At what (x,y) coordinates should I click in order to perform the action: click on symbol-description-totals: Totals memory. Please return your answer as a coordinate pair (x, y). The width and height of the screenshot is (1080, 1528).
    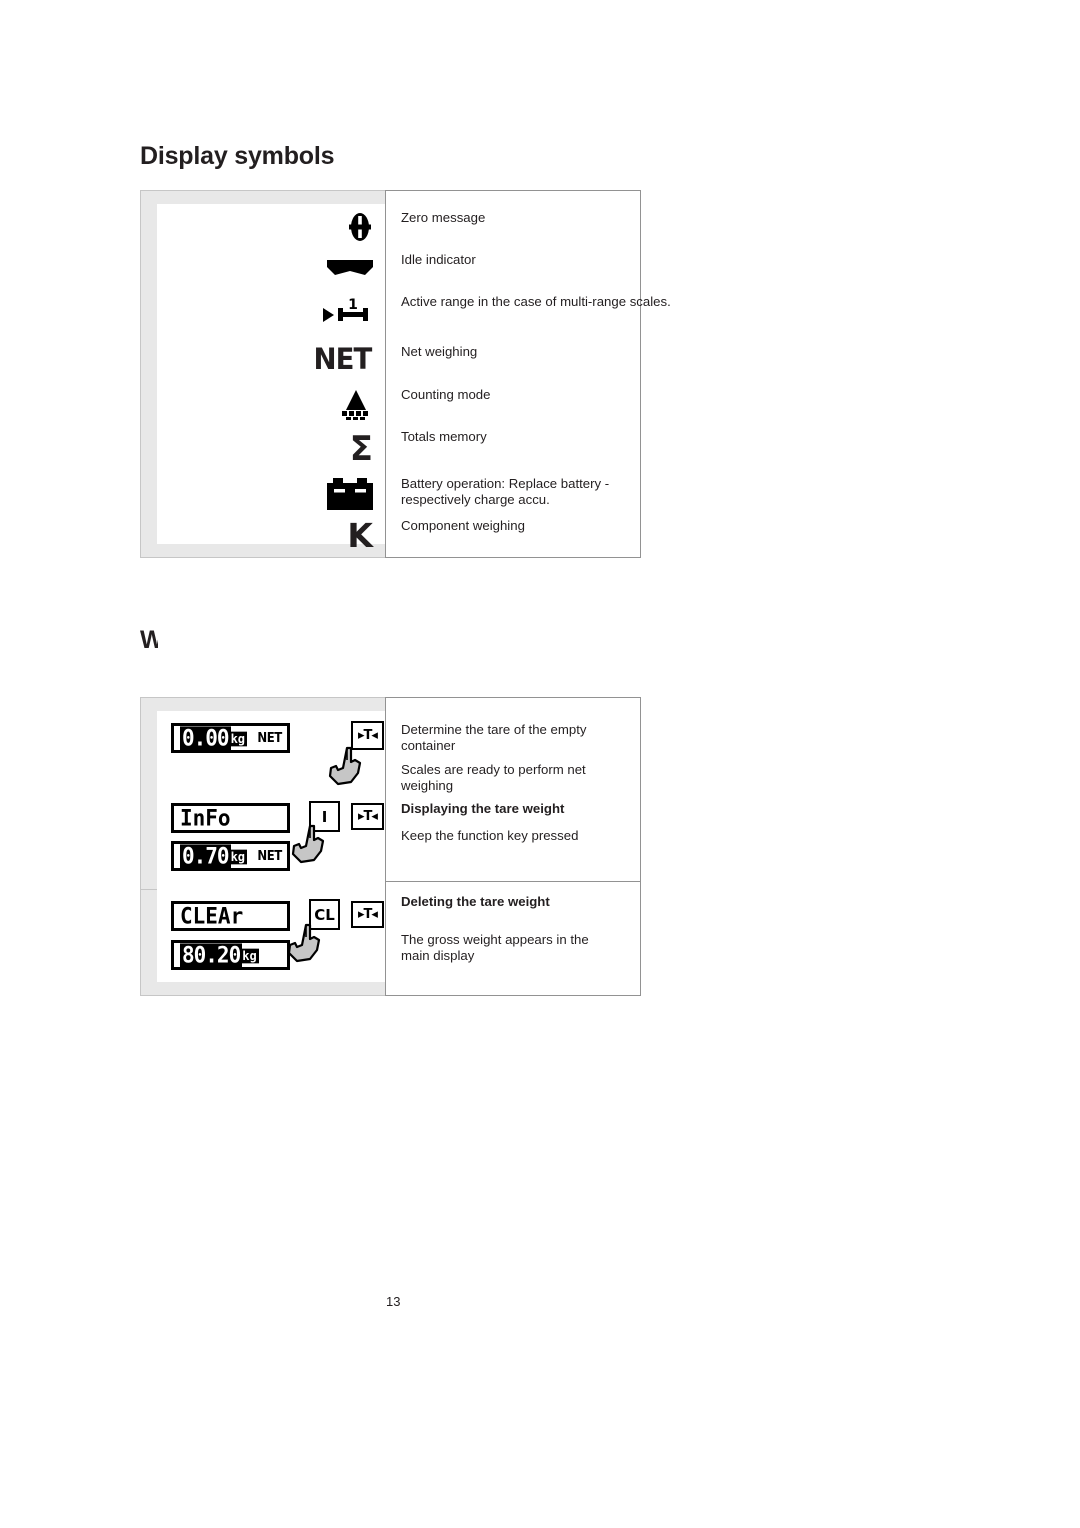
    Looking at the image, I should click on (444, 436).